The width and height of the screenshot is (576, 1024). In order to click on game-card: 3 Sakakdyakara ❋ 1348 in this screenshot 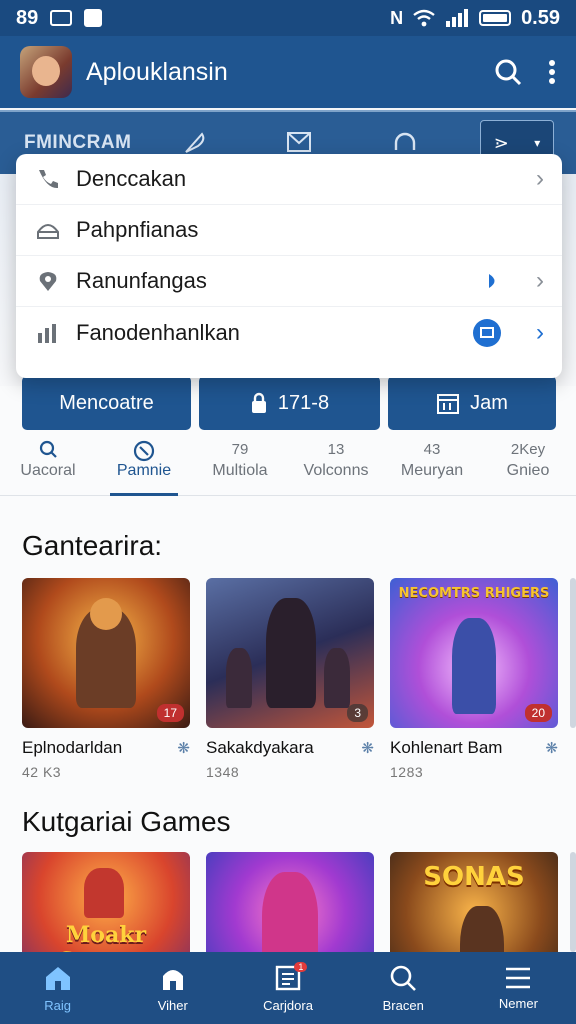, I will do `click(290, 679)`.